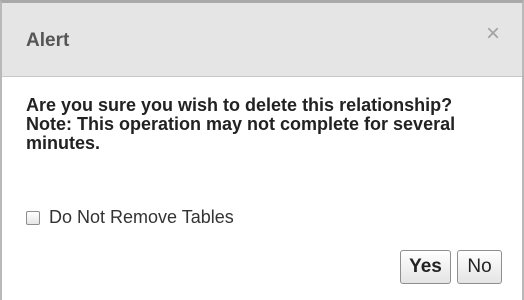 This screenshot has width=524, height=300. I want to click on do-not-remove-tables-checkbox, so click(33, 217).